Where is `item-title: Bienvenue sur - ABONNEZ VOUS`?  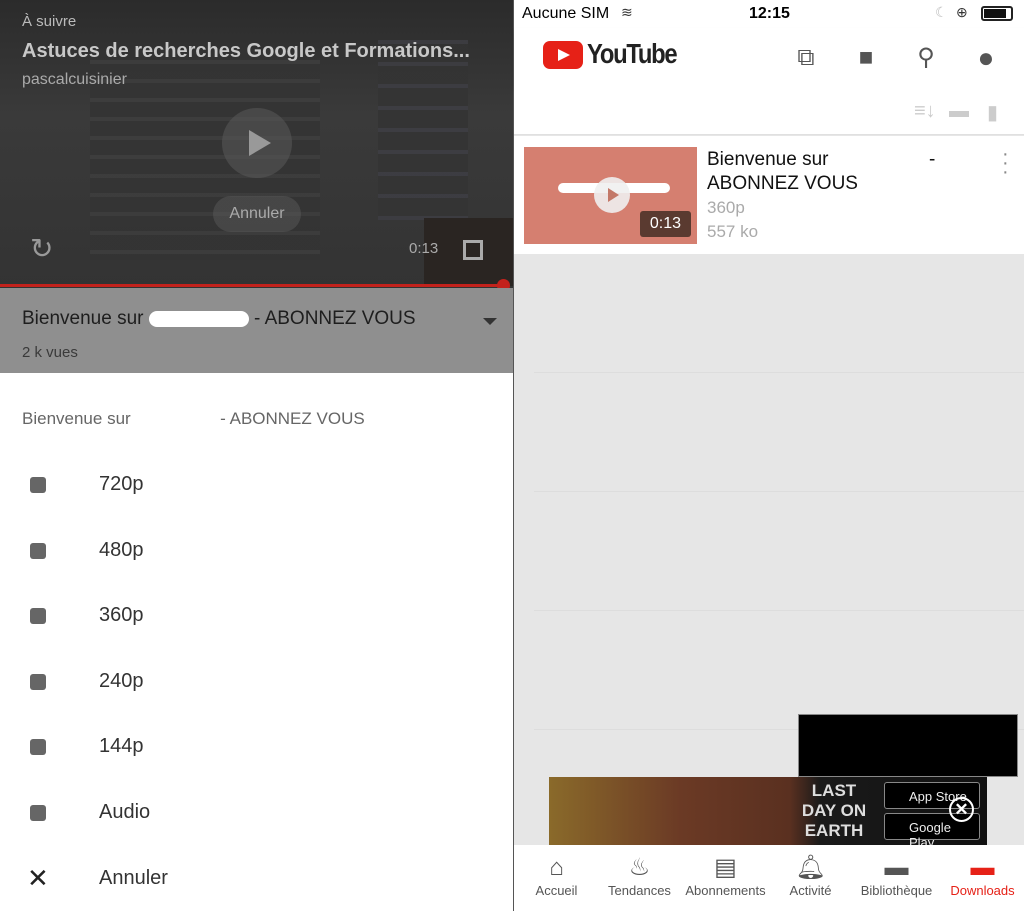 item-title: Bienvenue sur - ABONNEZ VOUS is located at coordinates (842, 172).